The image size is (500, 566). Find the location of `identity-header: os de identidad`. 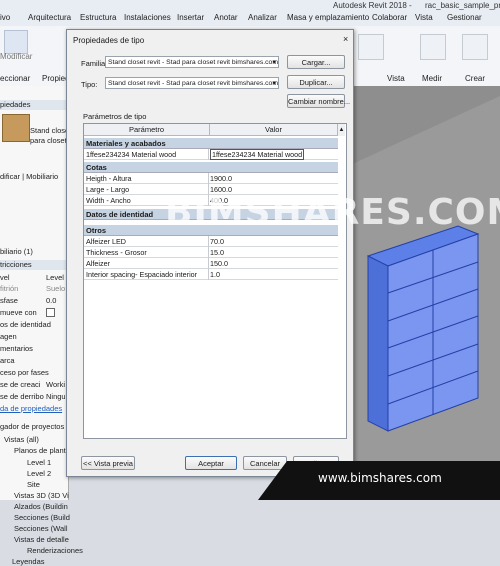

identity-header: os de identidad is located at coordinates (25, 324).